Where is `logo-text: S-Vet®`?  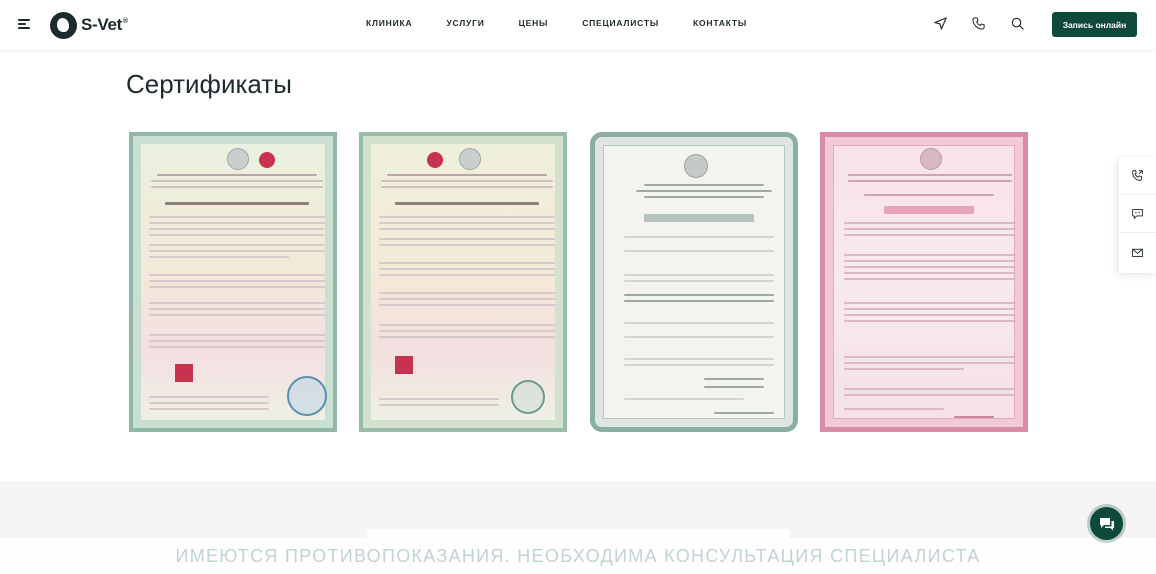 logo-text: S-Vet® is located at coordinates (104, 24).